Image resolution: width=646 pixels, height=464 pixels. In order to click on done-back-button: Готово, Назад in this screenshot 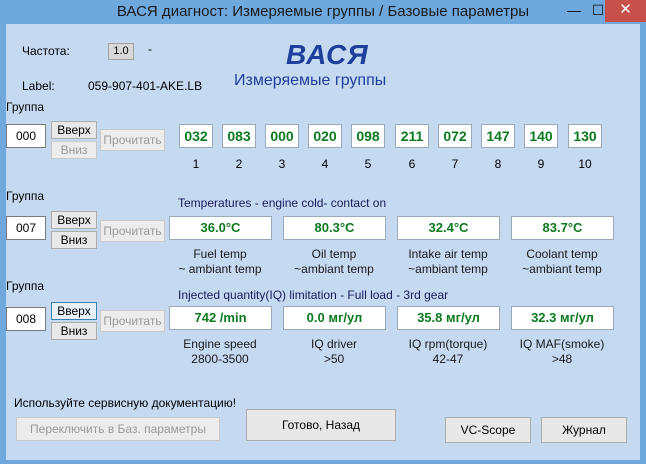, I will do `click(321, 425)`.